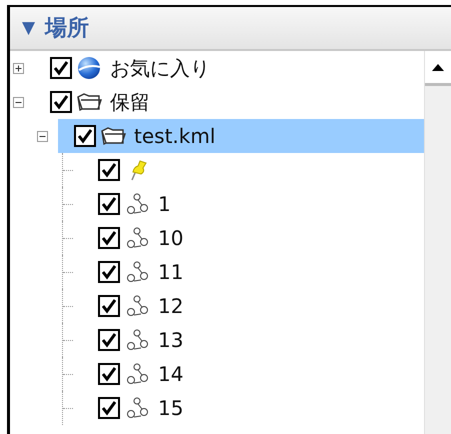 This screenshot has height=434, width=451. I want to click on tree-label: test.kml, so click(175, 136).